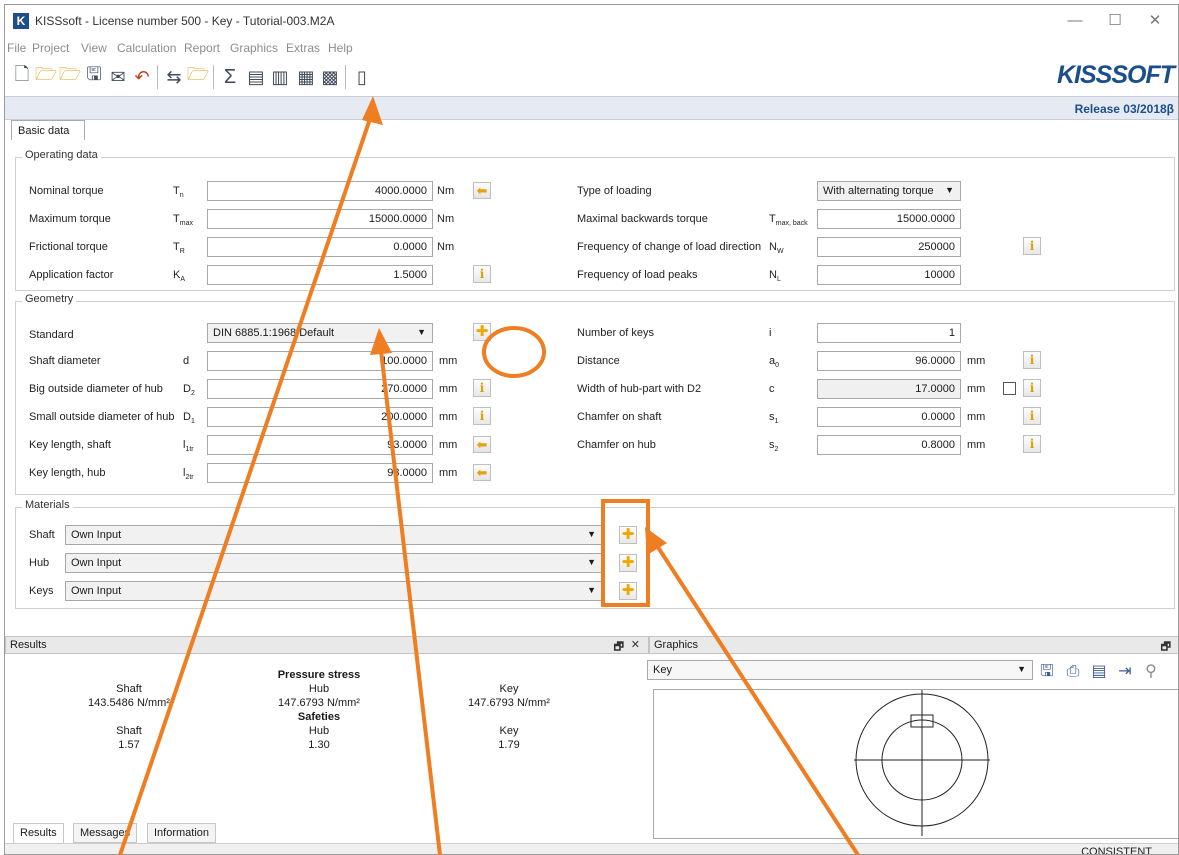 This screenshot has width=1179, height=855. What do you see at coordinates (94, 76) in the screenshot?
I see `save-icon: 🖫` at bounding box center [94, 76].